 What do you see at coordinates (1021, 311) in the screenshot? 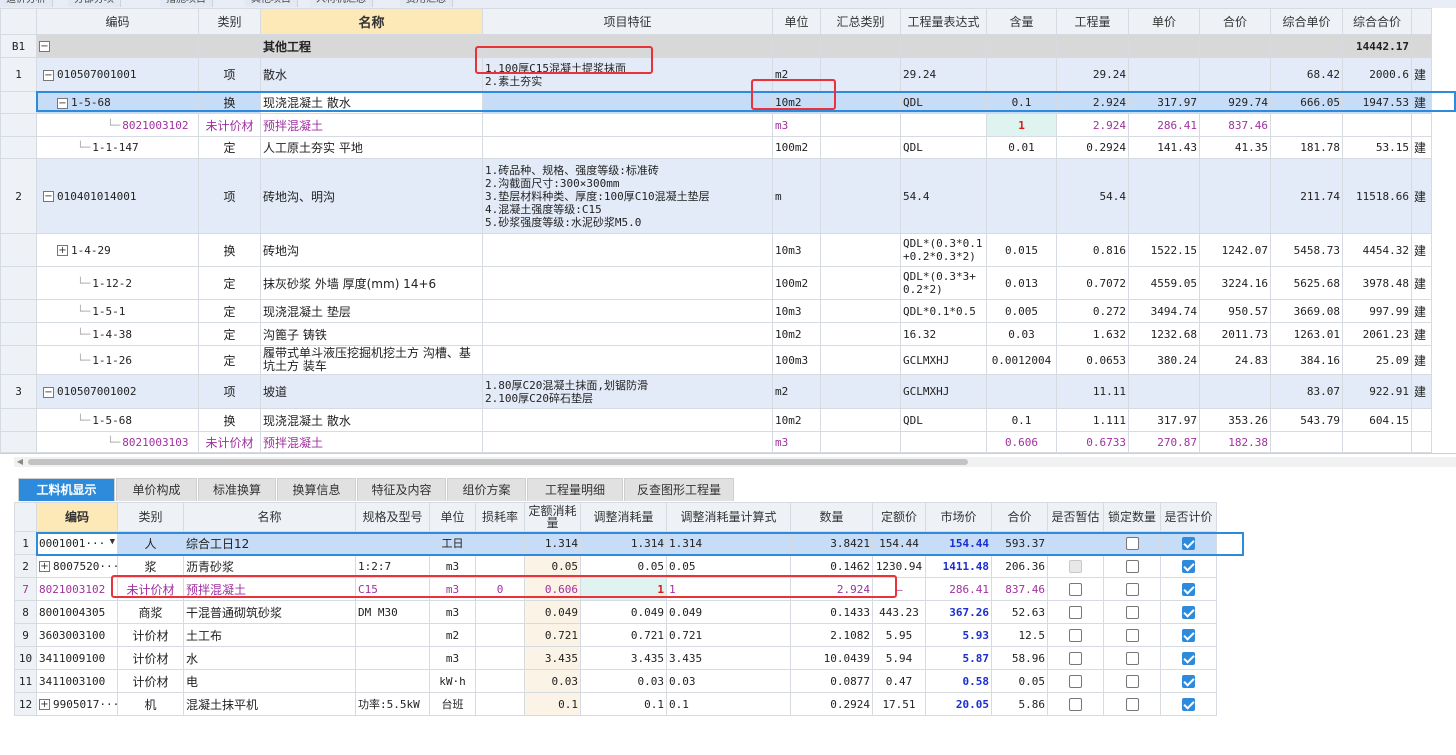
I see `cell-content: 0.005` at bounding box center [1021, 311].